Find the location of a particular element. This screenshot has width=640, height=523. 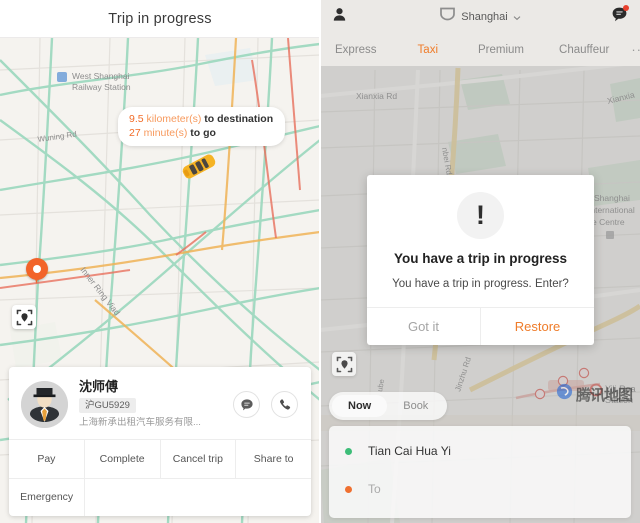

tab-taxi: Taxi is located at coordinates (428, 50).